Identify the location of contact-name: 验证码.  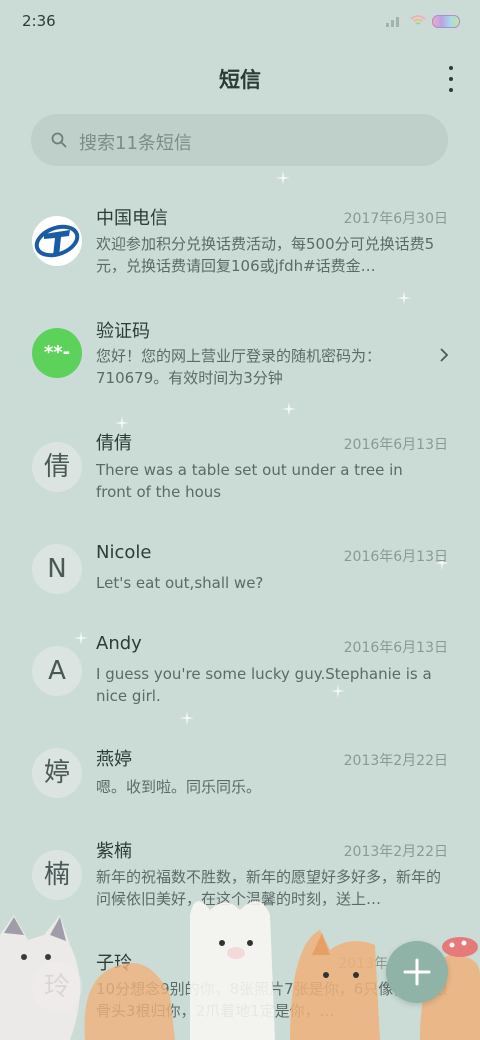
(123, 331).